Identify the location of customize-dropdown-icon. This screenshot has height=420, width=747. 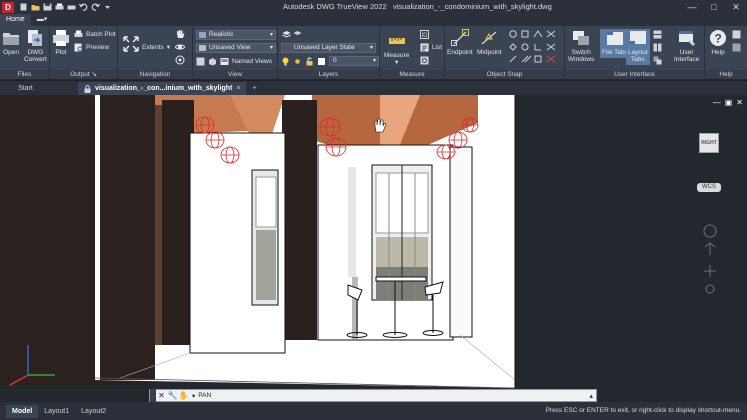
(107, 7).